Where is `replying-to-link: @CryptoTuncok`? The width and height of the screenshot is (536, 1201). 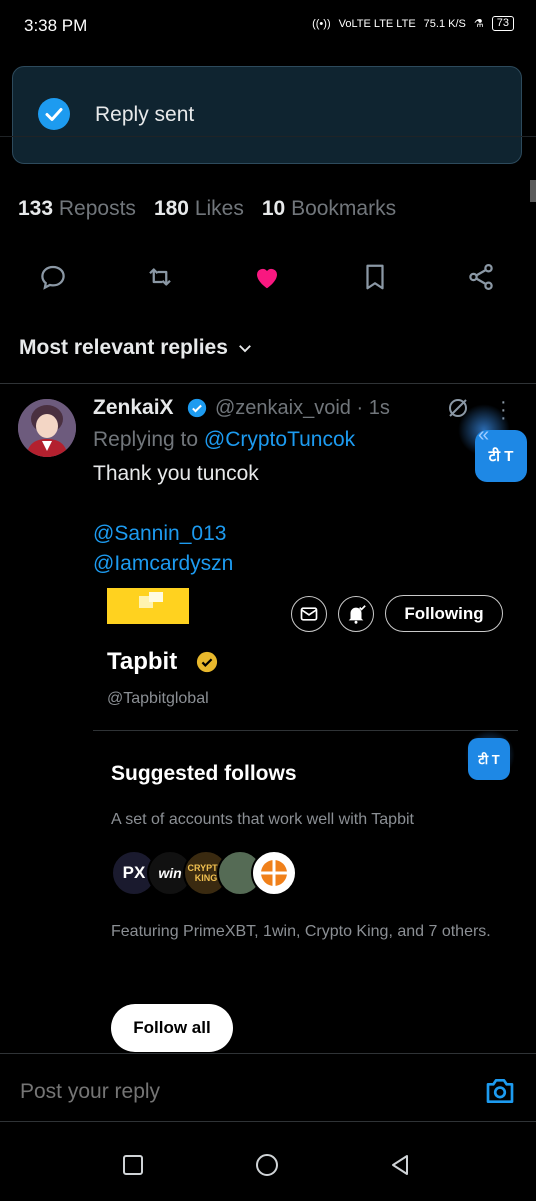 replying-to-link: @CryptoTuncok is located at coordinates (279, 439).